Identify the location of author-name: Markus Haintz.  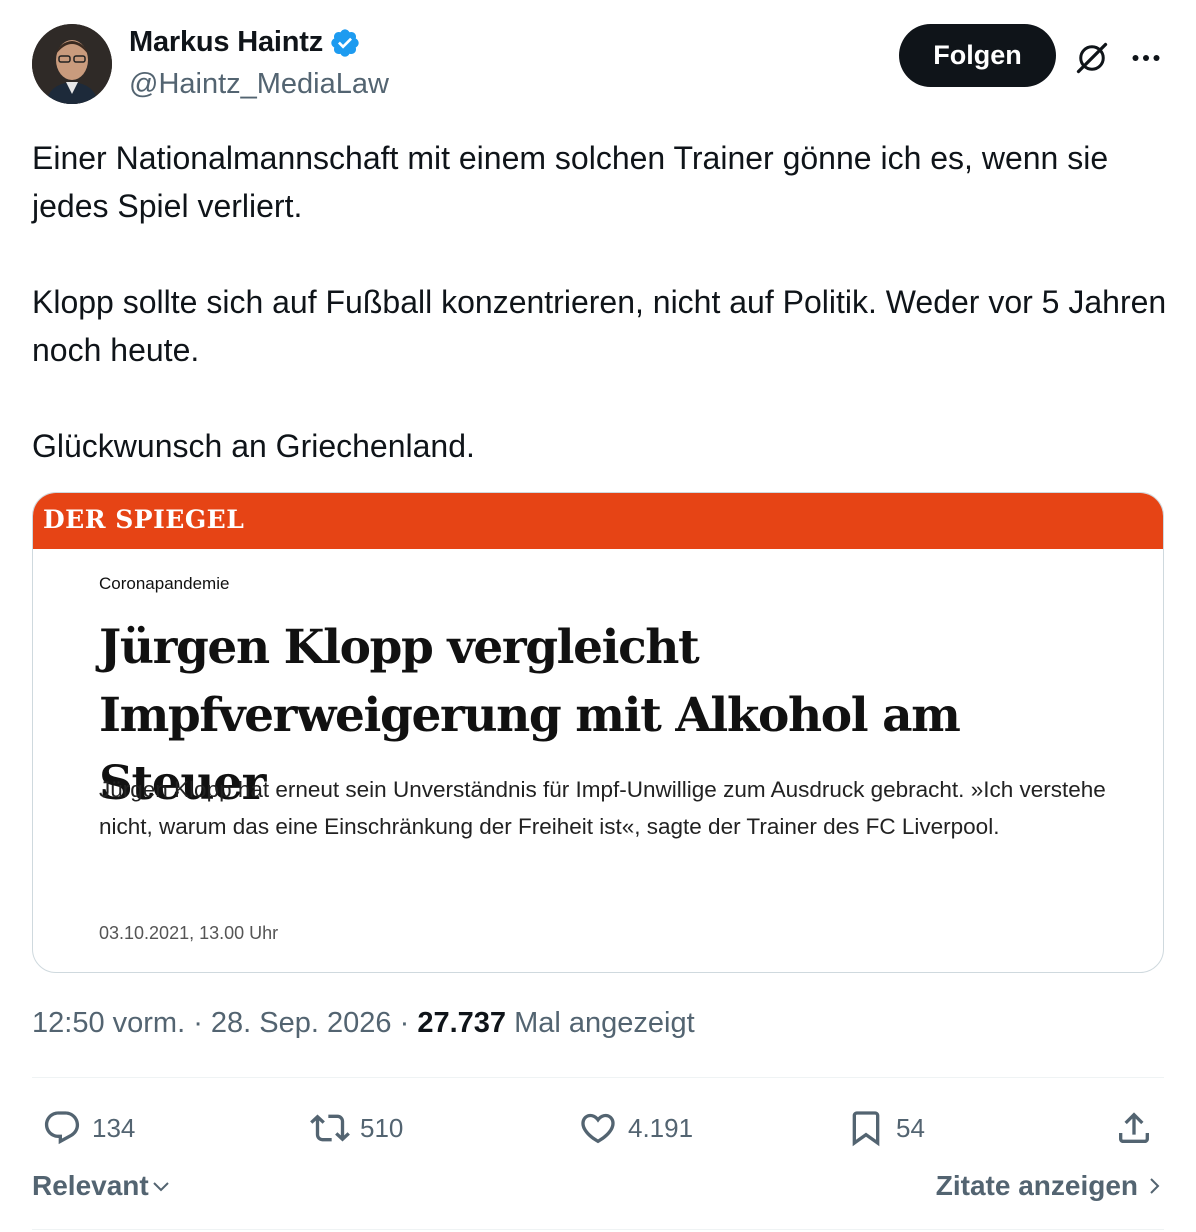
(226, 42).